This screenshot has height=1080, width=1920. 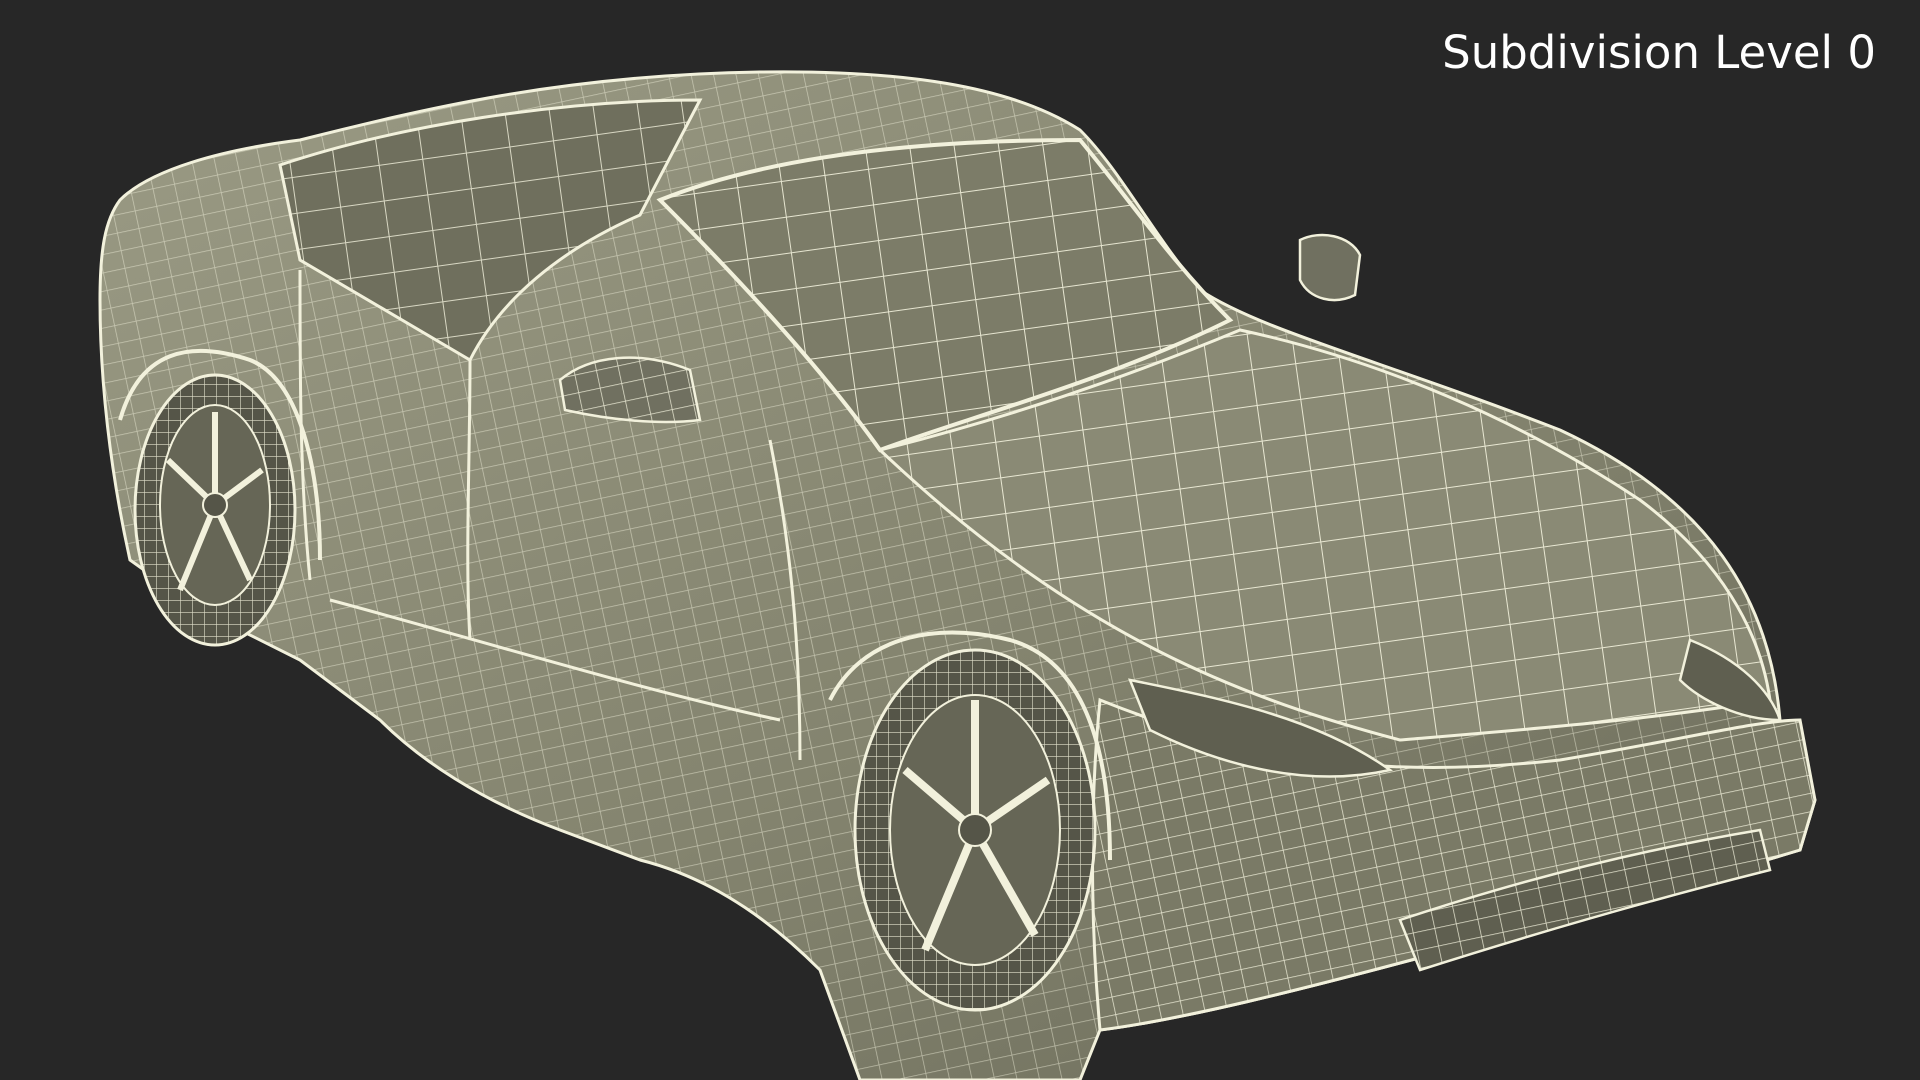 I want to click on car-rear-wheel, so click(x=215, y=510).